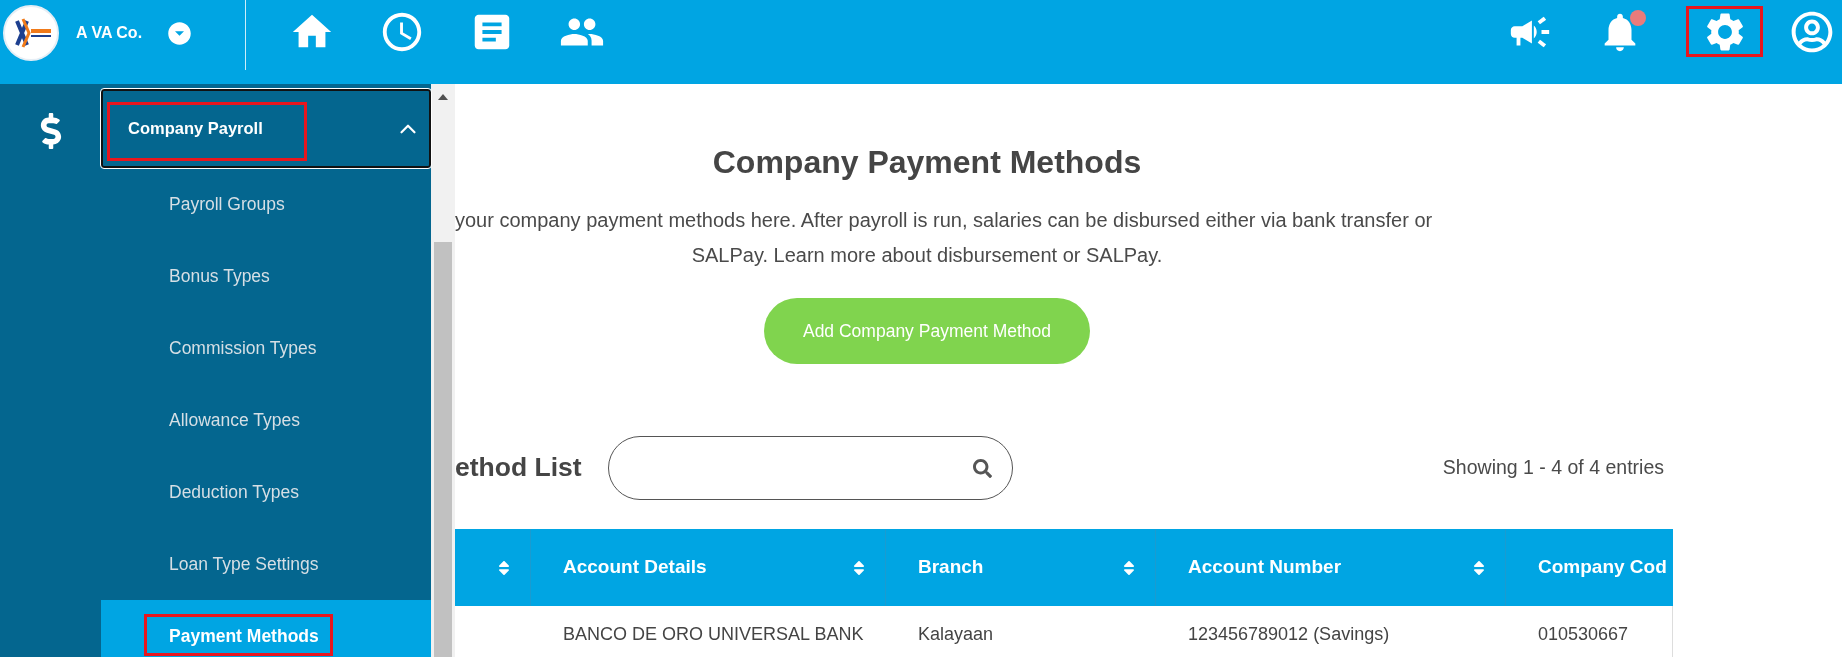 This screenshot has width=1842, height=657. What do you see at coordinates (266, 204) in the screenshot?
I see `submenu-item: Payroll Groups` at bounding box center [266, 204].